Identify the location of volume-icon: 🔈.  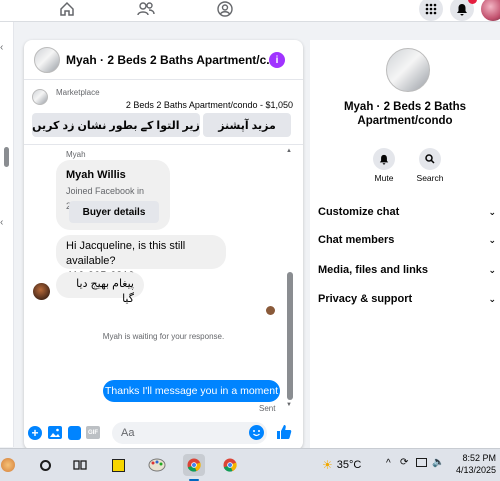
(438, 462).